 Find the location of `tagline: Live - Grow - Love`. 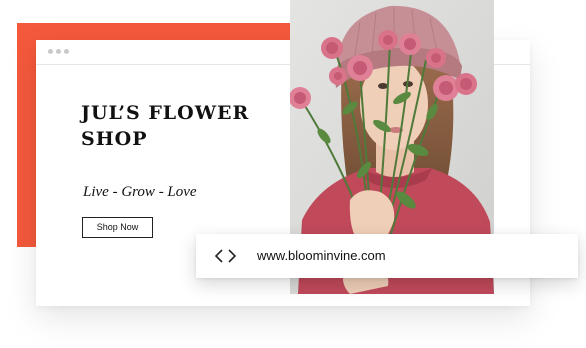

tagline: Live - Grow - Love is located at coordinates (140, 192).